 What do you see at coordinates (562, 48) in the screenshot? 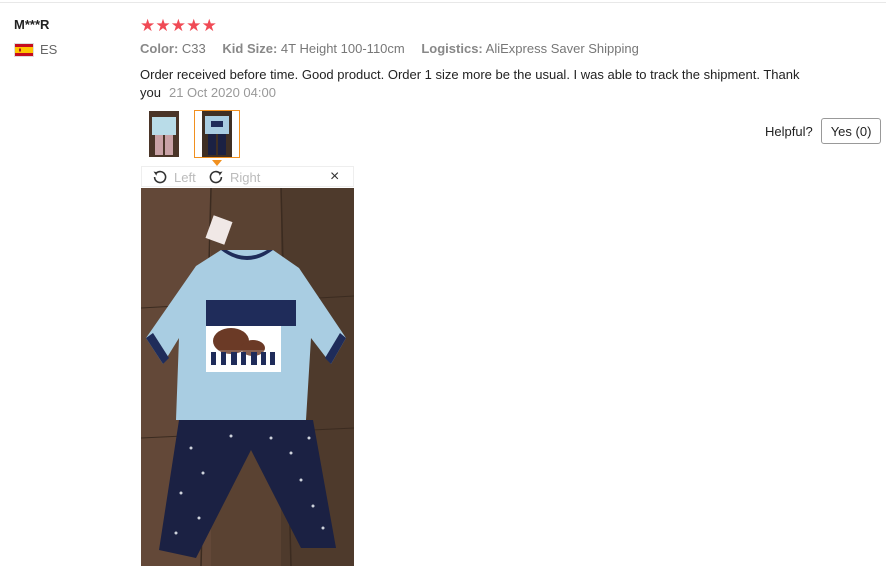
I see `attr-value-logistics: AliExpress Saver Shipping` at bounding box center [562, 48].